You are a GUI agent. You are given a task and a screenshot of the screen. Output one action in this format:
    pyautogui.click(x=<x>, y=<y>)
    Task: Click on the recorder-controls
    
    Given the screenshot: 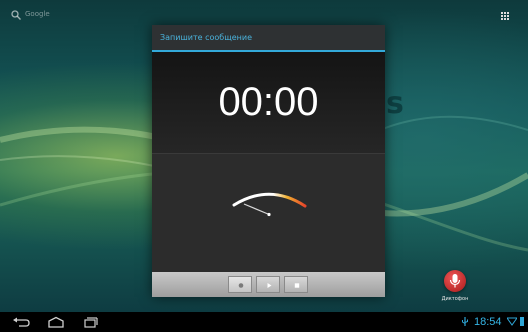 What is the action you would take?
    pyautogui.click(x=268, y=284)
    